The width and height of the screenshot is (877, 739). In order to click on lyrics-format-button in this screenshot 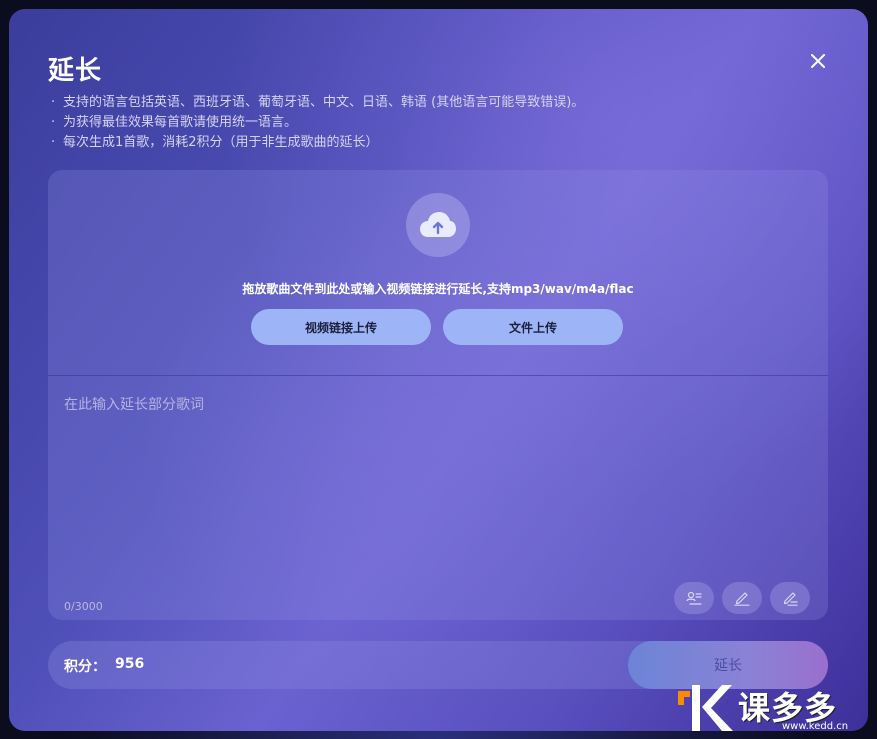, I will do `click(694, 598)`.